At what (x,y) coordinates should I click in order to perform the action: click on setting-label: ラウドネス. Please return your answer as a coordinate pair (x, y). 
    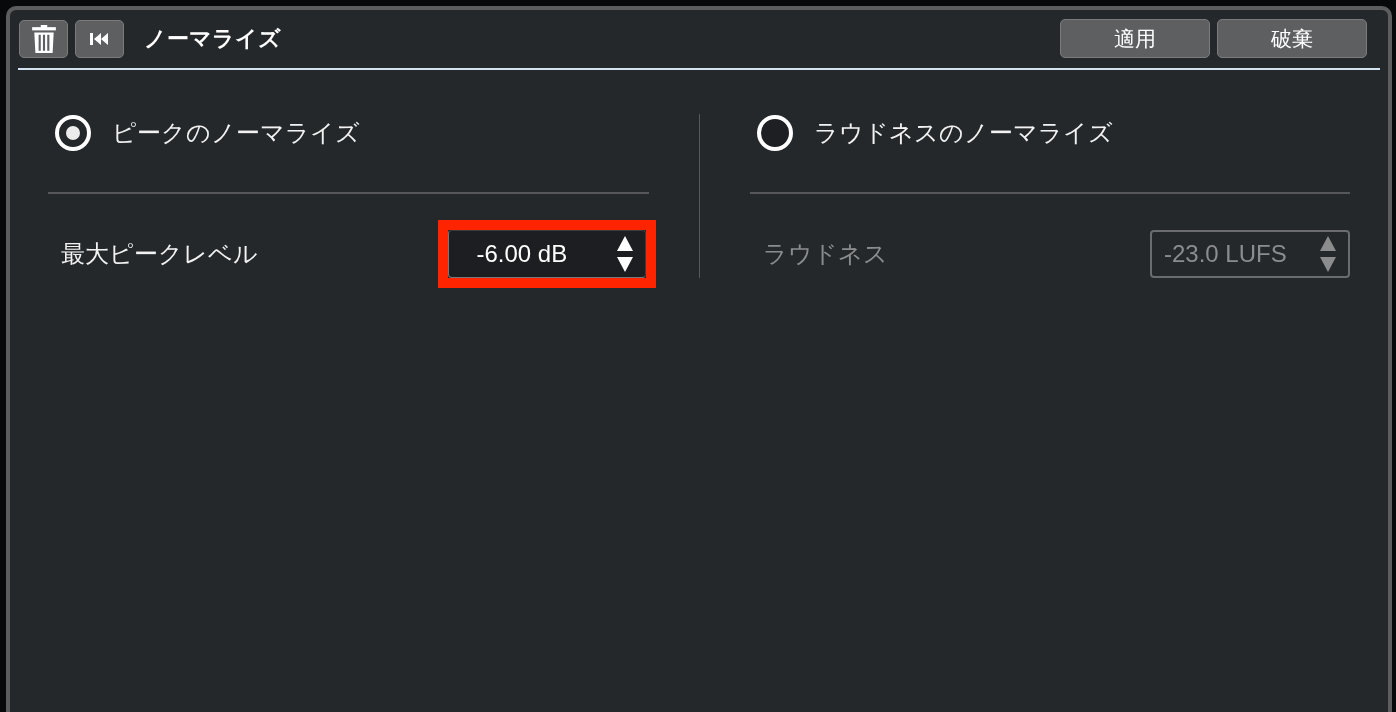
    Looking at the image, I should click on (825, 254).